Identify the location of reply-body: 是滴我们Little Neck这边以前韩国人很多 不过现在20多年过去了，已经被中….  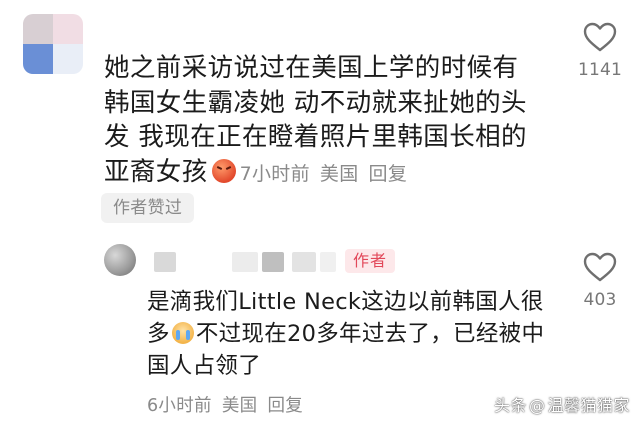
(347, 334).